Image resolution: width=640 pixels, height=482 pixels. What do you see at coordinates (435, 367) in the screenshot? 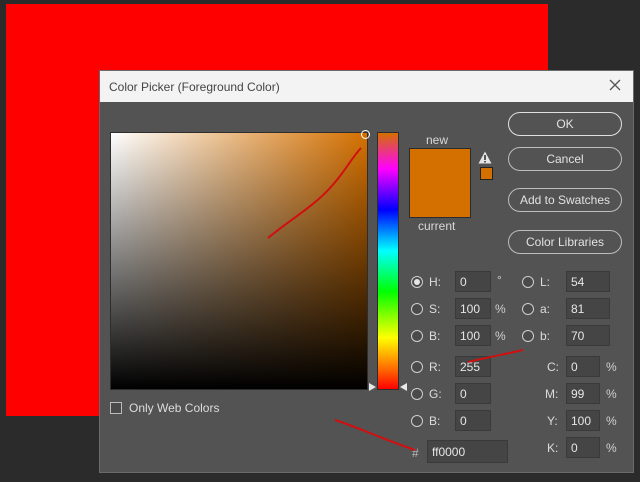
I see `label-r: R:` at bounding box center [435, 367].